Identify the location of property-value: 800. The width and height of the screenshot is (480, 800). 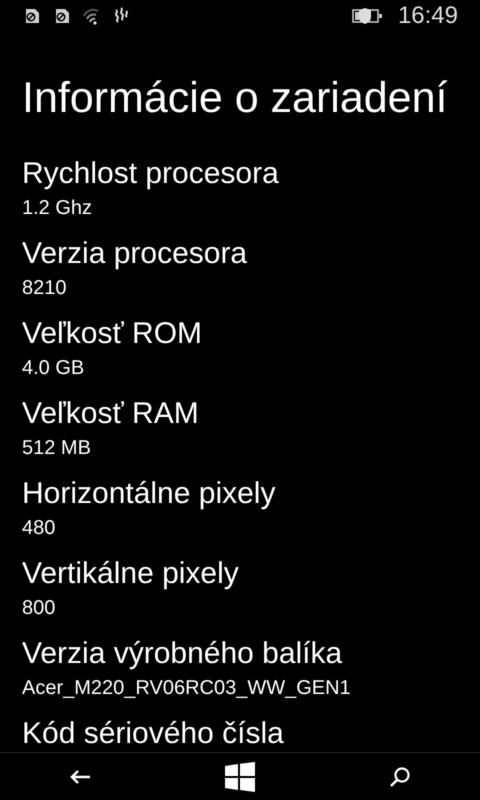
(39, 608).